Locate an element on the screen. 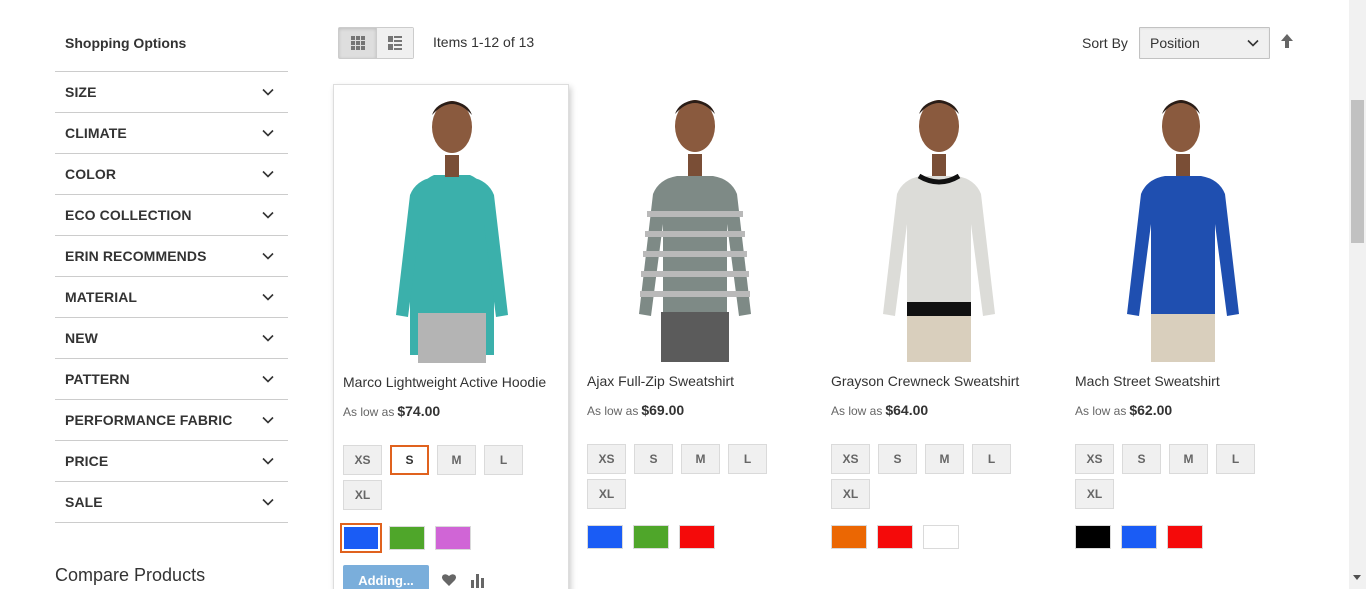  color-swatches is located at coordinates (1139, 537).